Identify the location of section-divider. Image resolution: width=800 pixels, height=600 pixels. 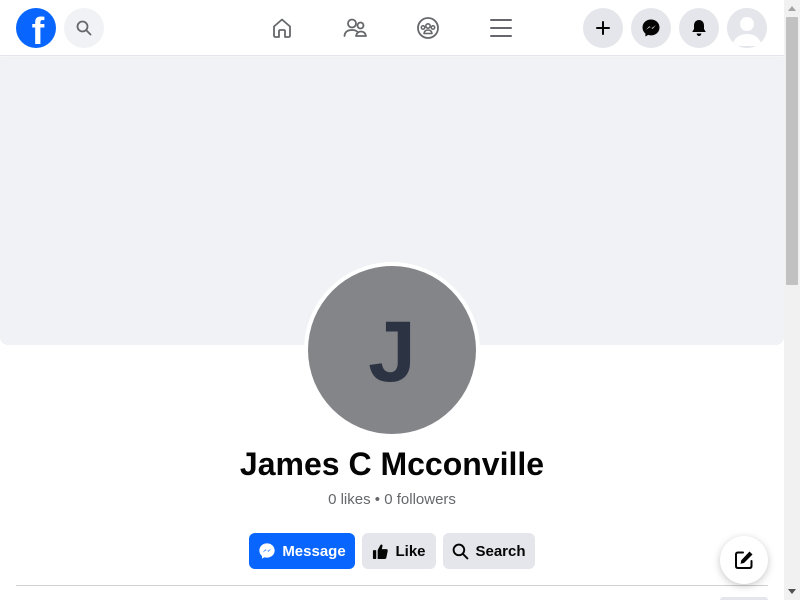
(392, 585).